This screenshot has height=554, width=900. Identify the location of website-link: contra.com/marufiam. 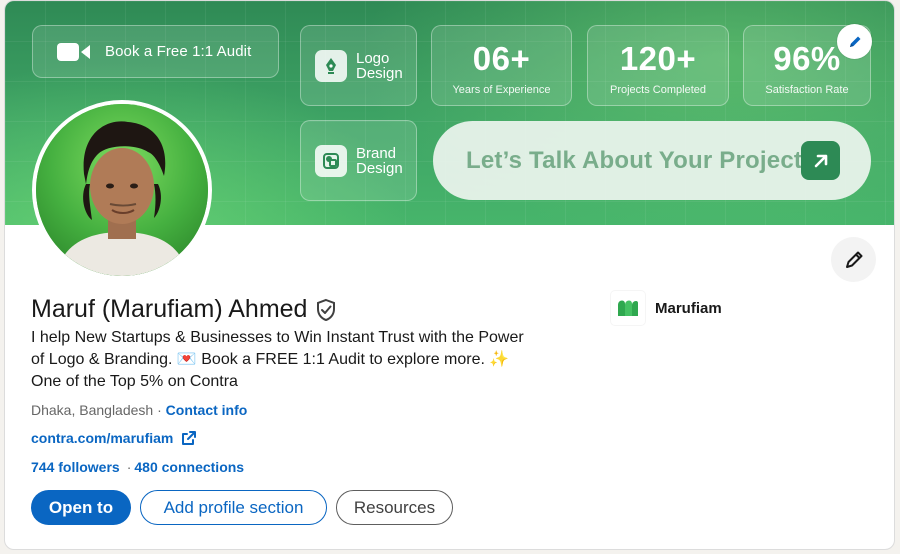
(114, 438).